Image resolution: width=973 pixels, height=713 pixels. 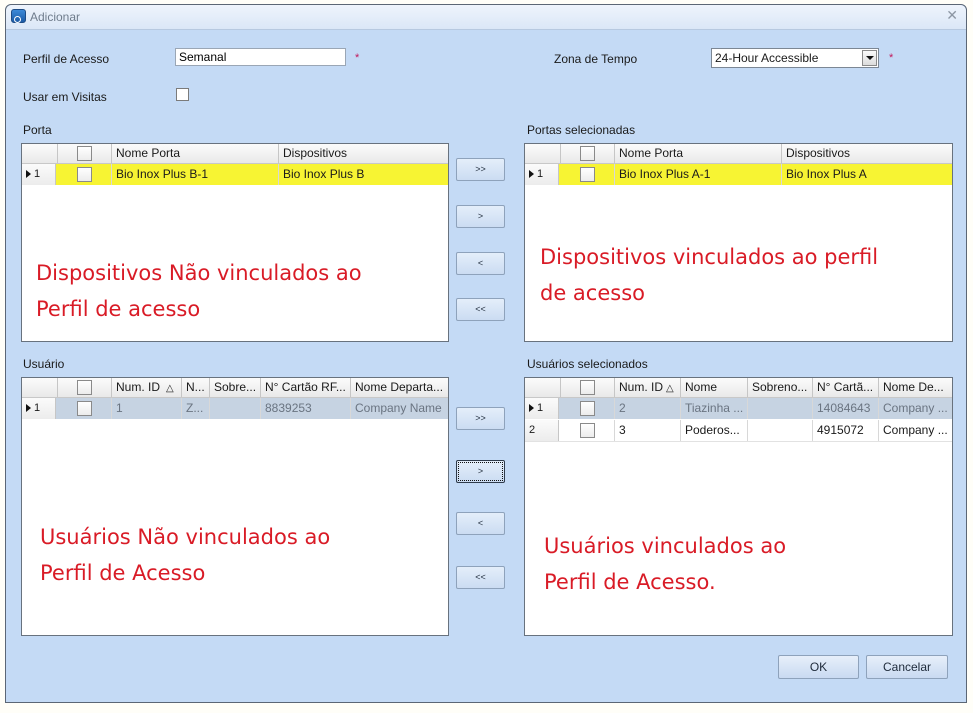 What do you see at coordinates (647, 430) in the screenshot?
I see `id-cell: 3` at bounding box center [647, 430].